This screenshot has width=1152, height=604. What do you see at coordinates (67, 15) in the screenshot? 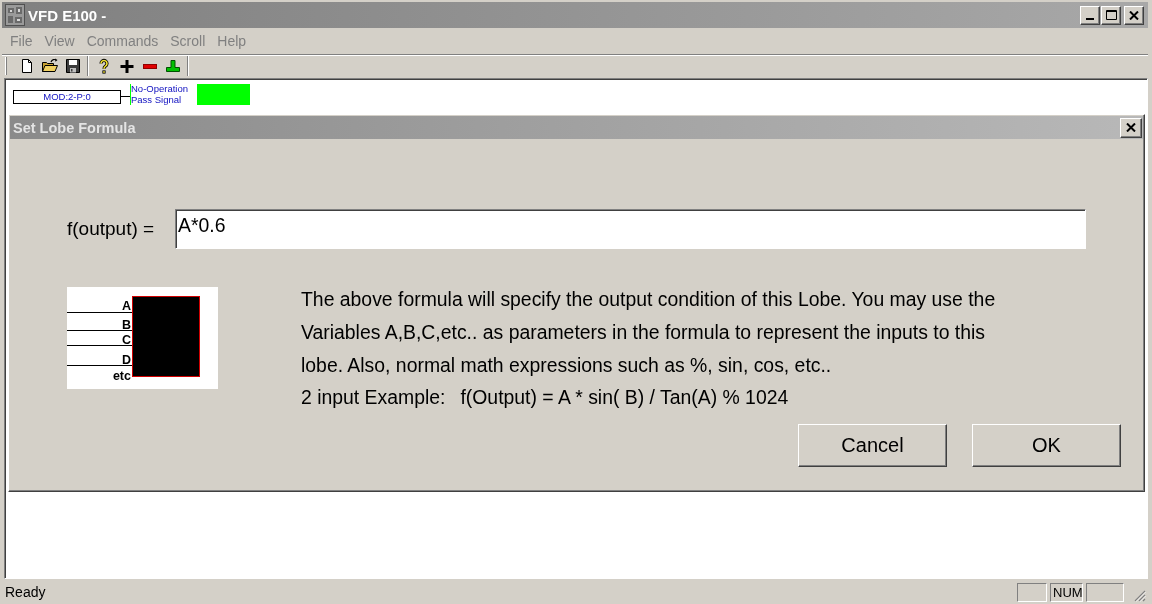
I see `window-title: VFD E100 -` at bounding box center [67, 15].